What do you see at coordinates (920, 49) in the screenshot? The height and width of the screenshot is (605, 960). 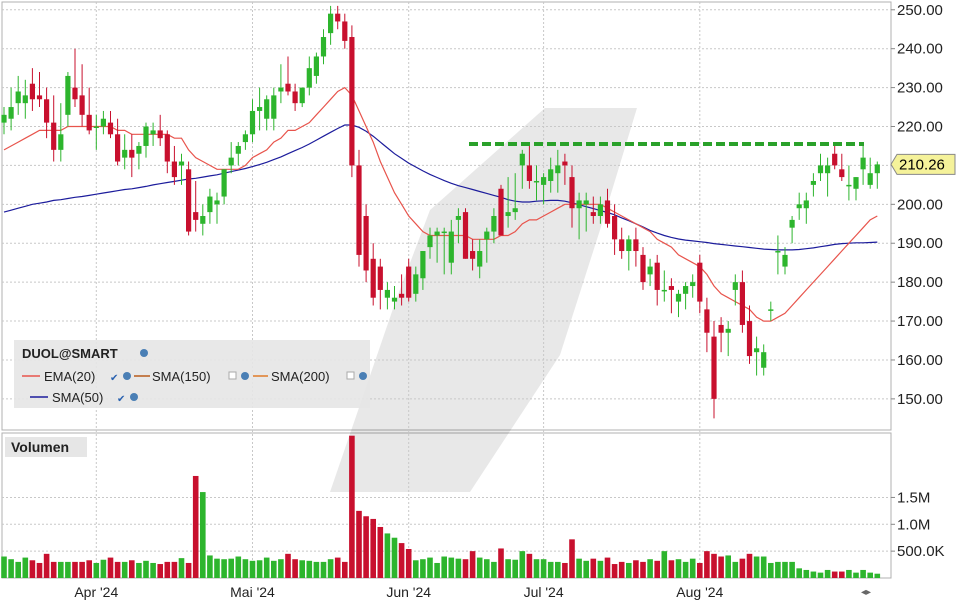 I see `price-tick-label: 240.00` at bounding box center [920, 49].